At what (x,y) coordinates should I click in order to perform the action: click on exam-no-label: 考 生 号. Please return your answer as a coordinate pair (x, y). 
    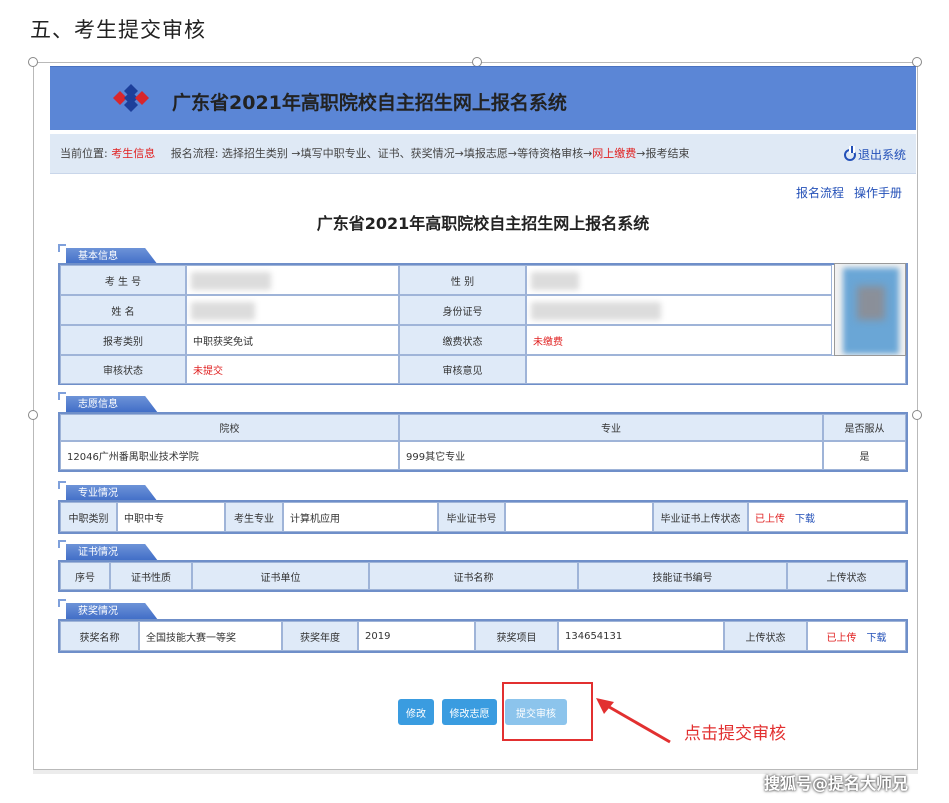
    Looking at the image, I should click on (123, 280).